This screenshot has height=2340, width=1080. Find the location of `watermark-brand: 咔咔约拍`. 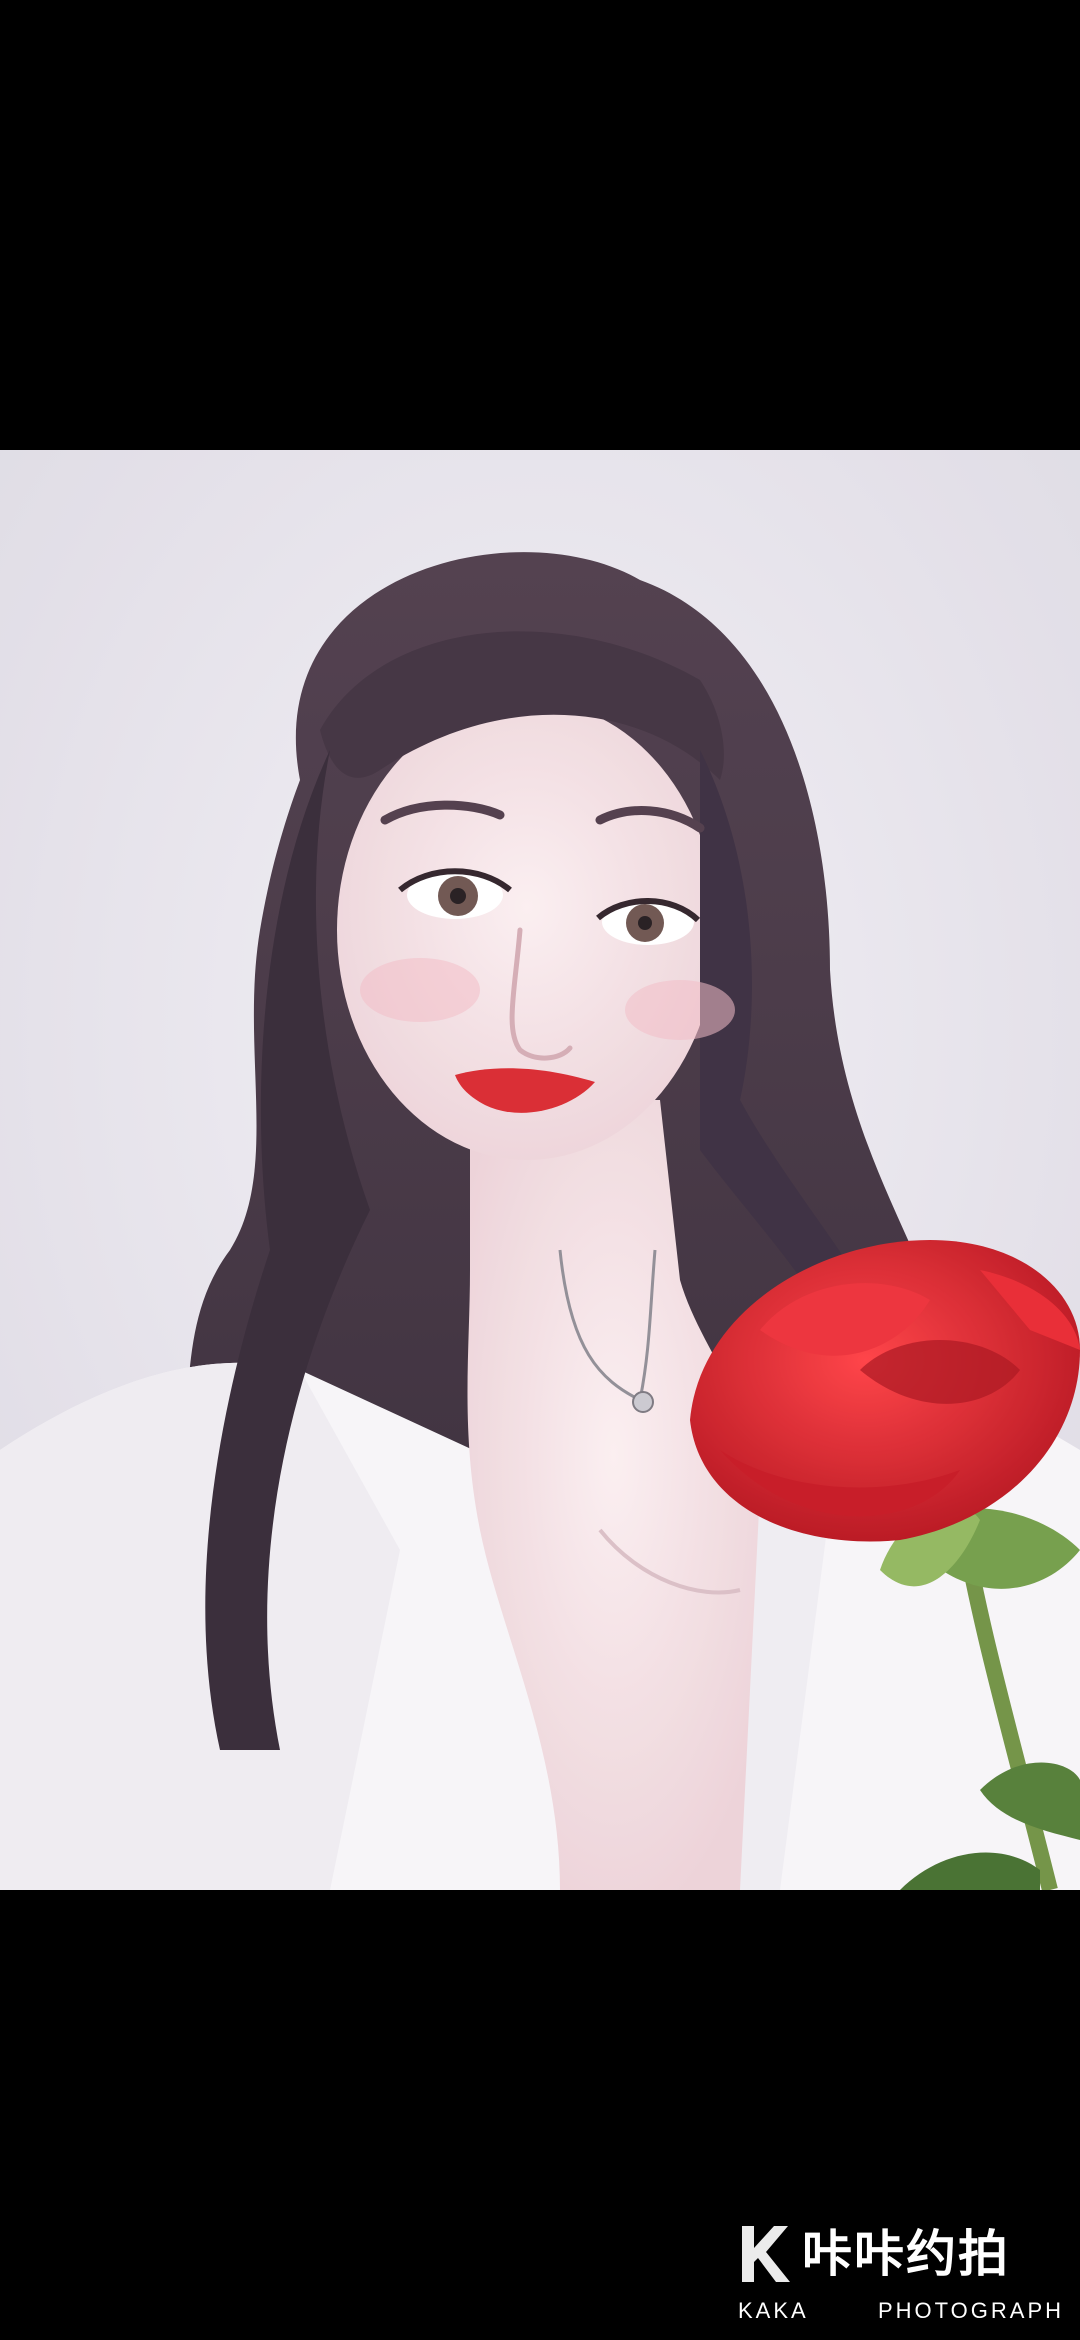

watermark-brand: 咔咔约拍 is located at coordinates (906, 2254).